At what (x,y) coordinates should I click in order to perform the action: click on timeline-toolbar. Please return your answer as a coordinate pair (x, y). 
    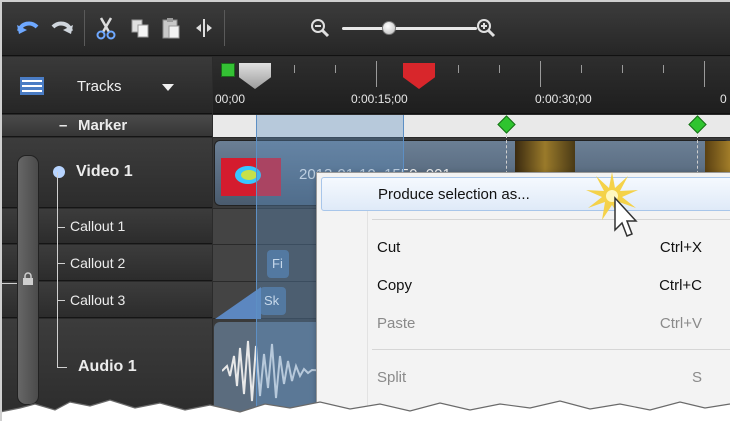
    Looking at the image, I should click on (366, 29).